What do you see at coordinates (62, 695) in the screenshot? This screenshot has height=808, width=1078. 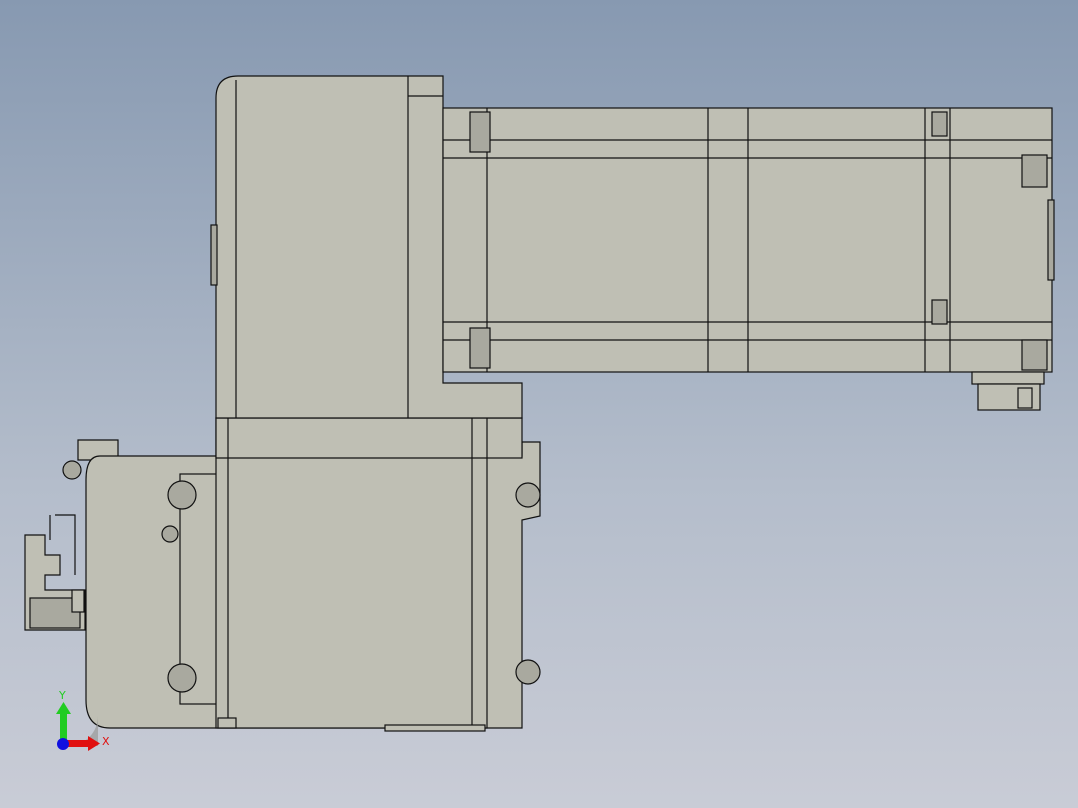 I see `y-axis-label: Y` at bounding box center [62, 695].